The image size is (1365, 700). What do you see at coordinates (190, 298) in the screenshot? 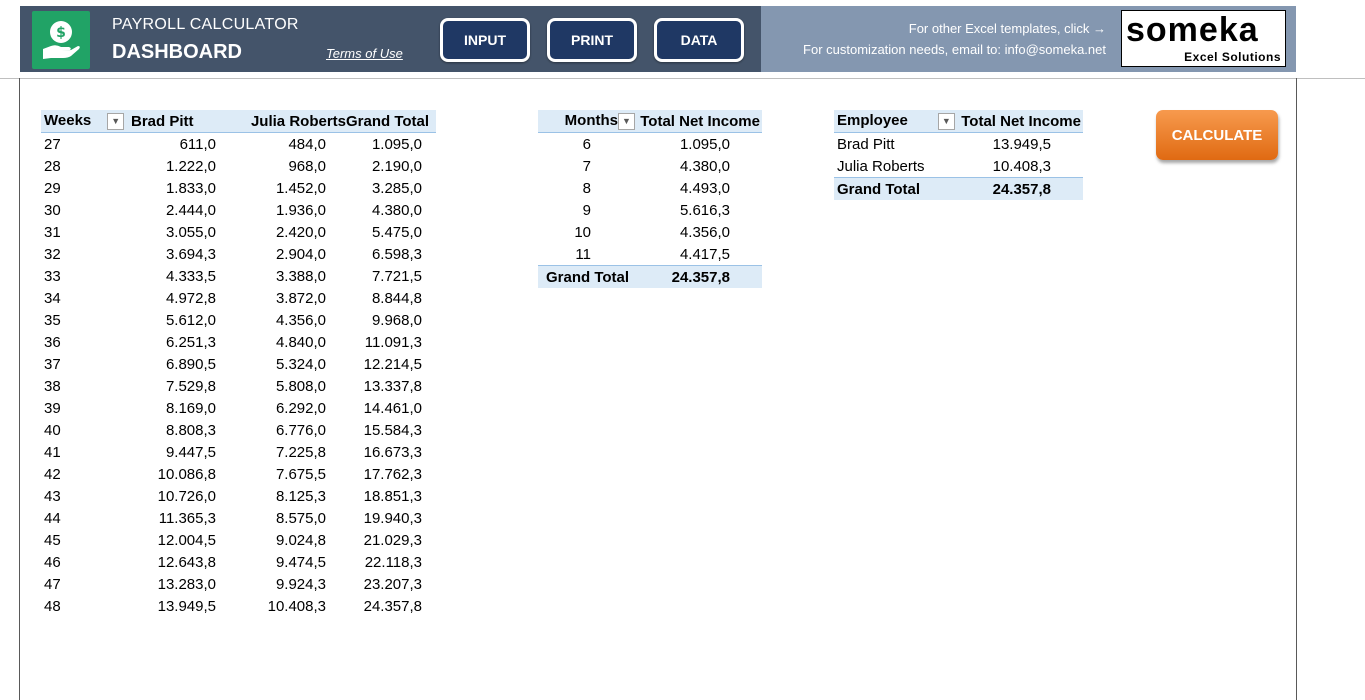
I see `table-cell: 4.972,8` at bounding box center [190, 298].